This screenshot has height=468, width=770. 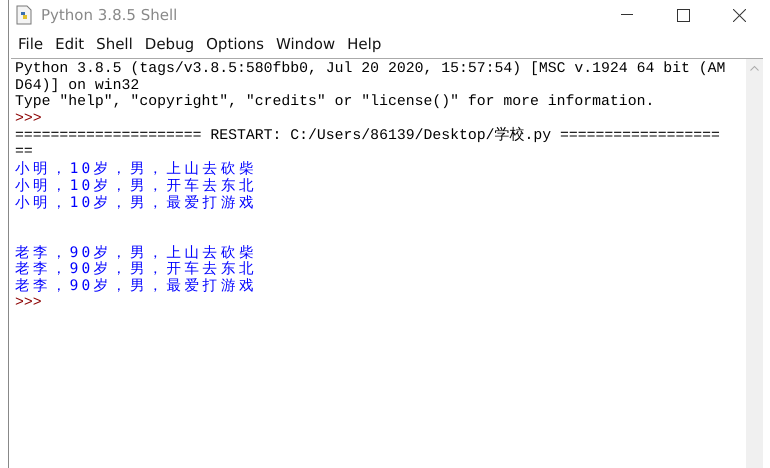 I want to click on menu-item: Help, so click(x=365, y=44).